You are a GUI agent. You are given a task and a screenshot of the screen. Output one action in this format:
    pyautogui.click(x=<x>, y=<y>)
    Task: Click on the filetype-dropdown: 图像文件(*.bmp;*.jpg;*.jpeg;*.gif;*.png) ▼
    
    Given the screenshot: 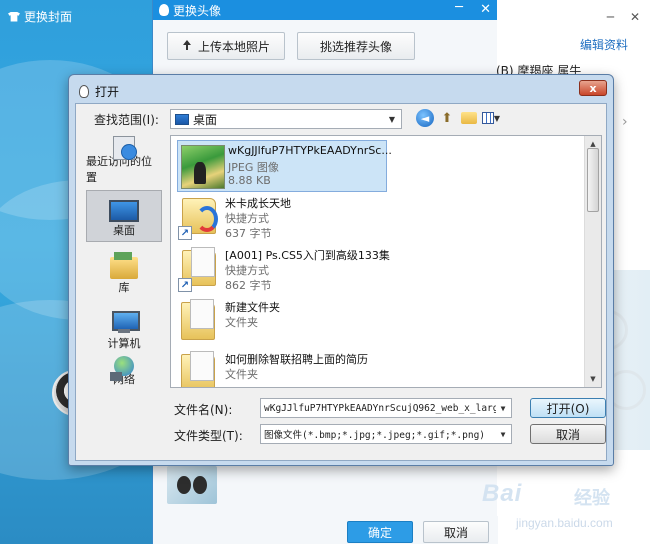 What is the action you would take?
    pyautogui.click(x=386, y=434)
    